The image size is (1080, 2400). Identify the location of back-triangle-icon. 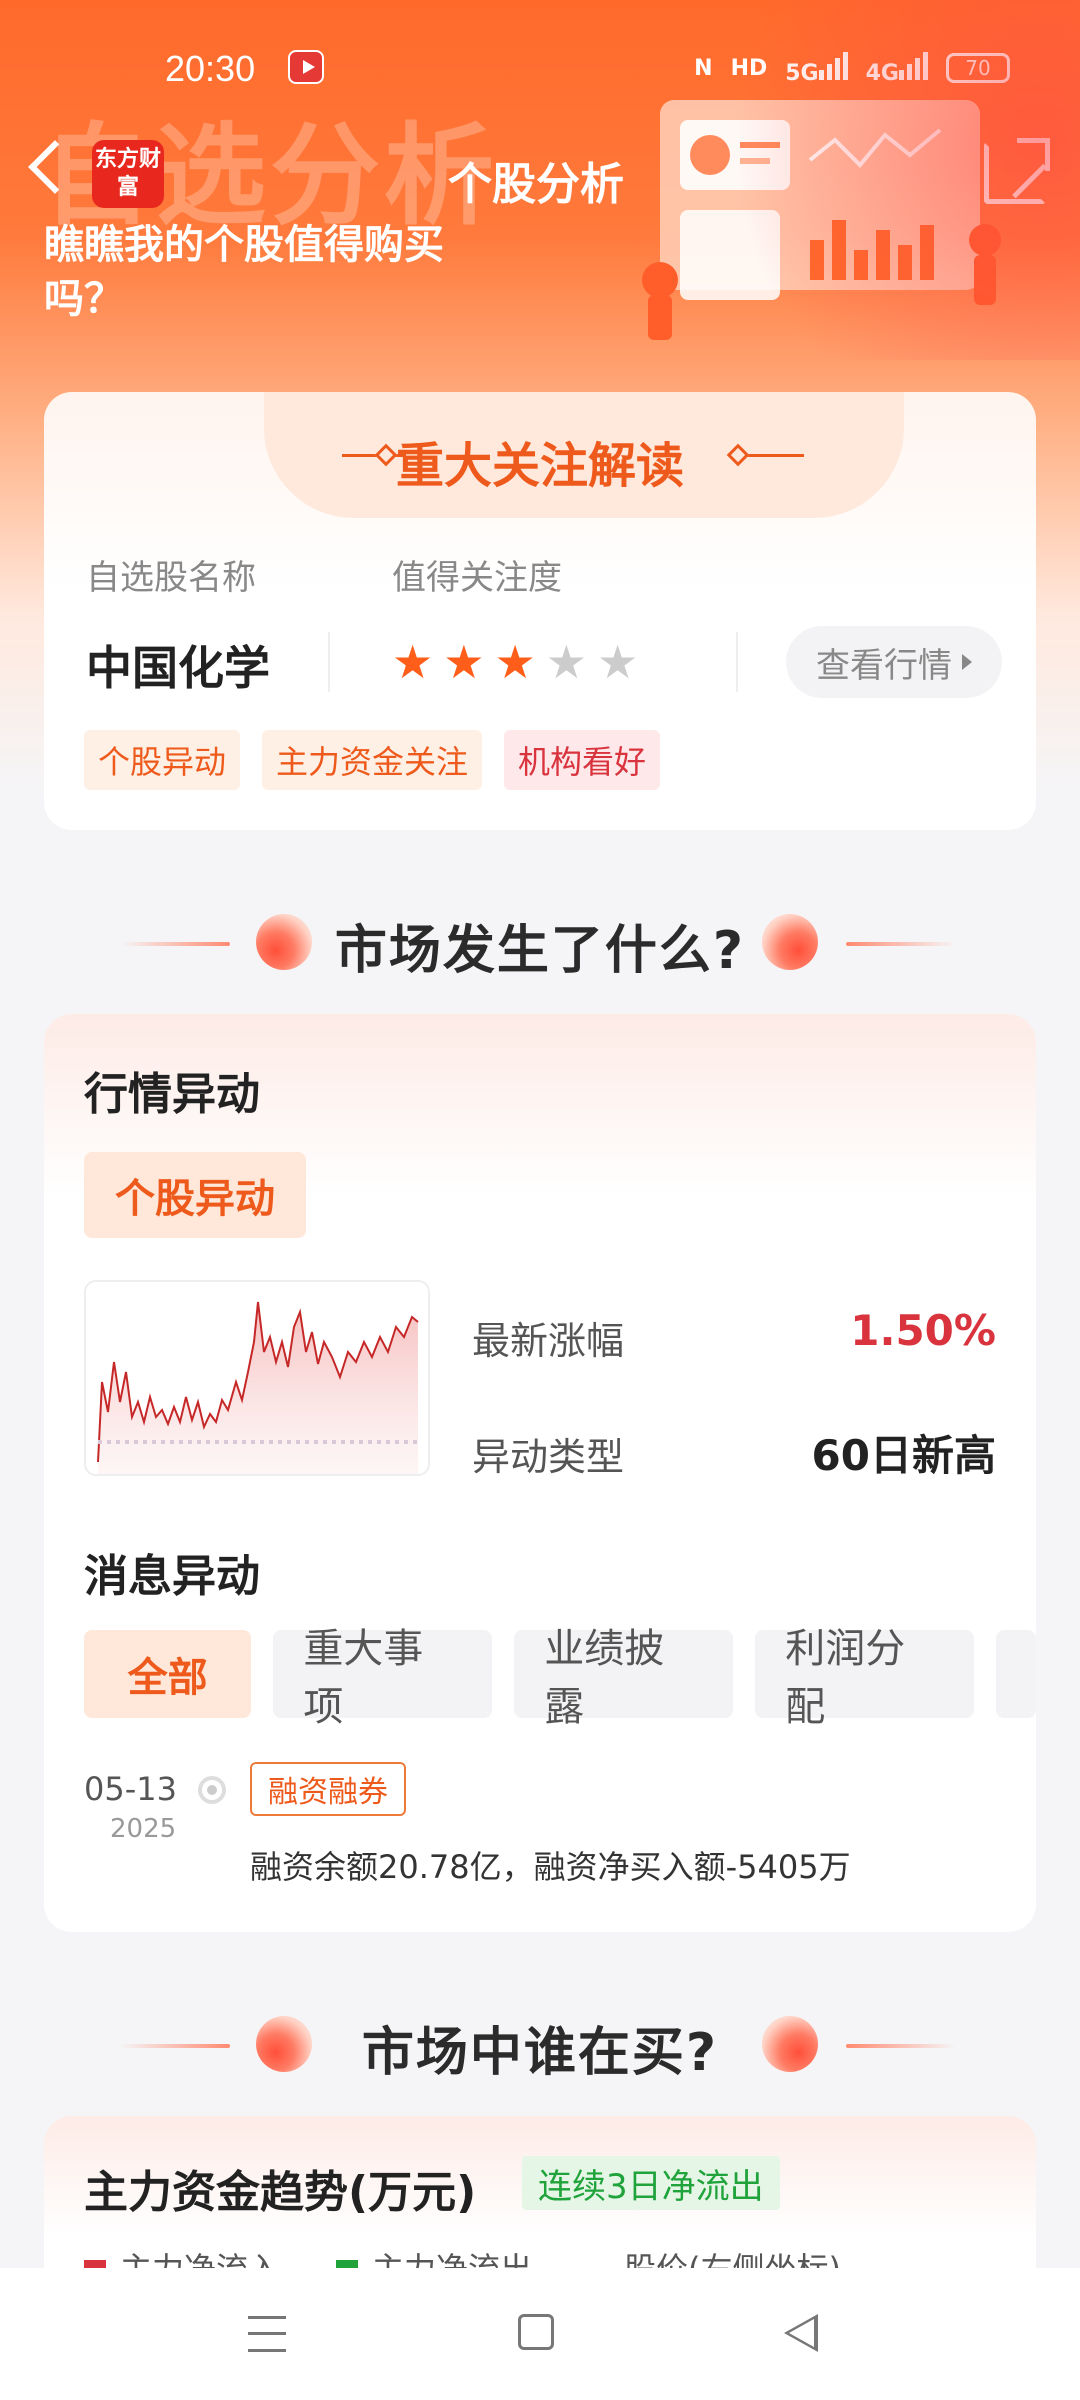
(801, 2333).